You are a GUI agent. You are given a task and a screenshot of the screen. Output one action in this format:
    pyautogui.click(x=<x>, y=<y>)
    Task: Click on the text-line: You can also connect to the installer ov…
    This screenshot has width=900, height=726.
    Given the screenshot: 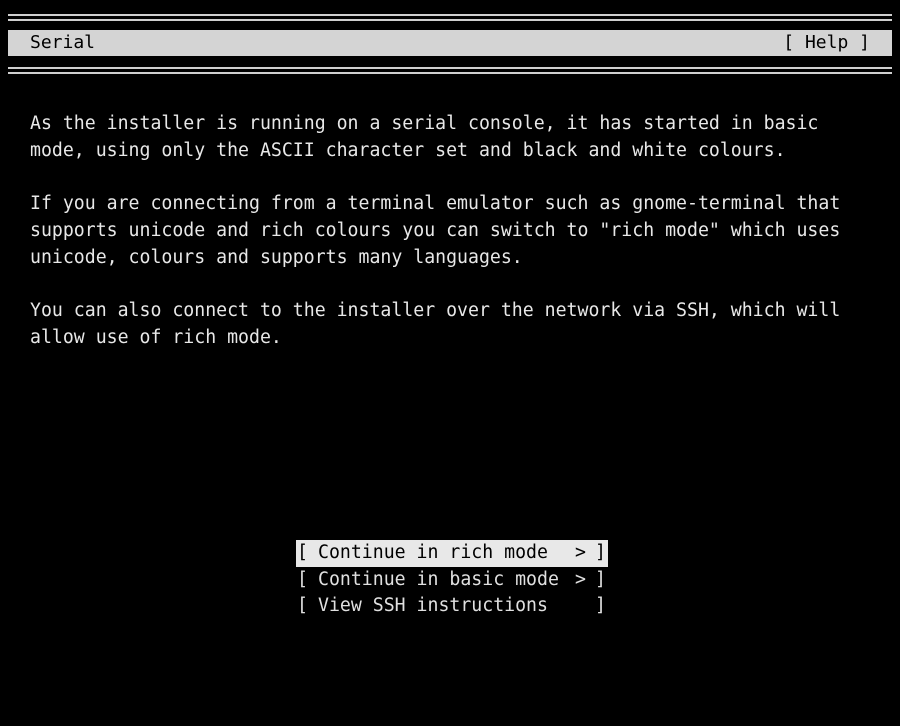 What is the action you would take?
    pyautogui.click(x=435, y=310)
    